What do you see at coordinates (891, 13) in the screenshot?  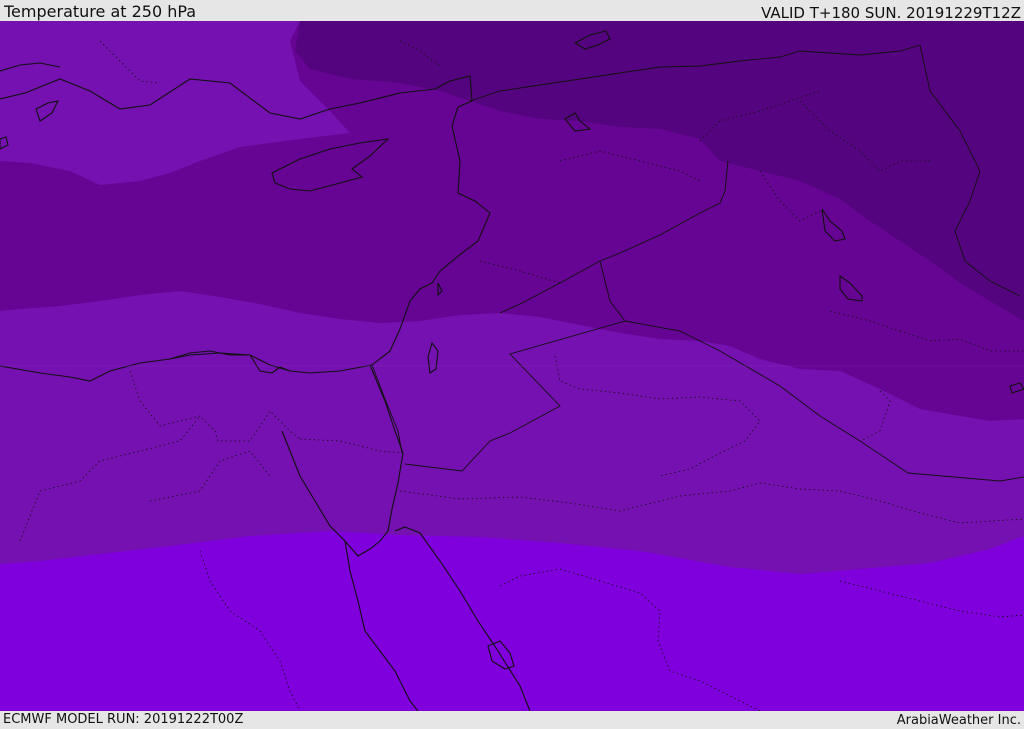 I see `valid-time: VALID T+180 SUN. 20191229T12Z` at bounding box center [891, 13].